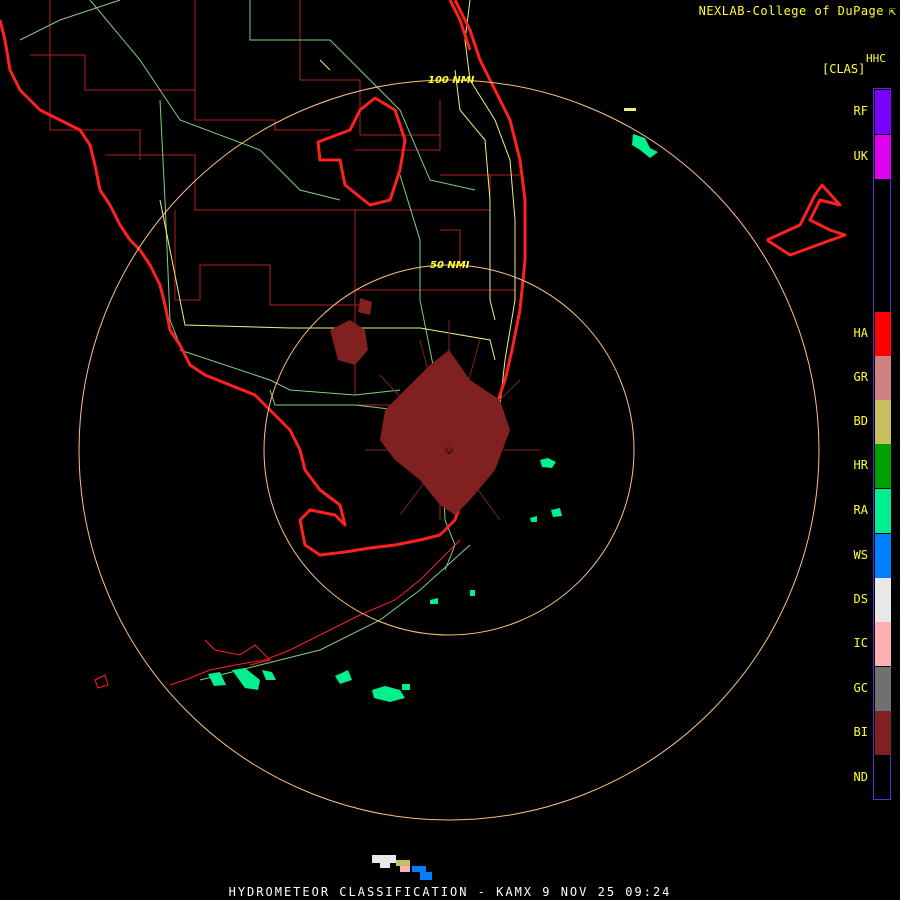  Describe the element at coordinates (630, 109) in the screenshot. I see `small-echo-ne` at that location.